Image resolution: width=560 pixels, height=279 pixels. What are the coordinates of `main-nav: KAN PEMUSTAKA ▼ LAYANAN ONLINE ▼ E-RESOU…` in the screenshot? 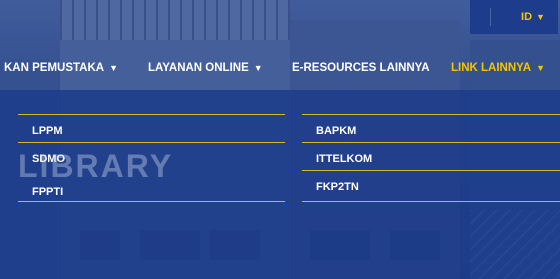 It's located at (280, 69).